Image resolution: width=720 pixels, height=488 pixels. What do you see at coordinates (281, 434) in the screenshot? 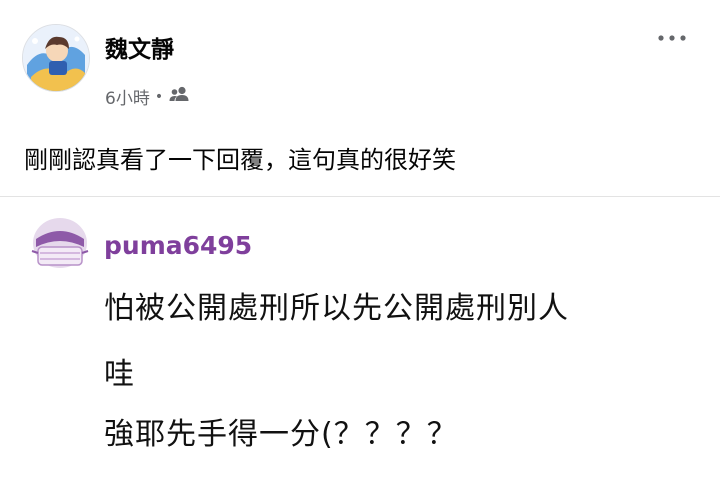
I see `comment-line: 強耶先手得一分(？？？？` at bounding box center [281, 434].